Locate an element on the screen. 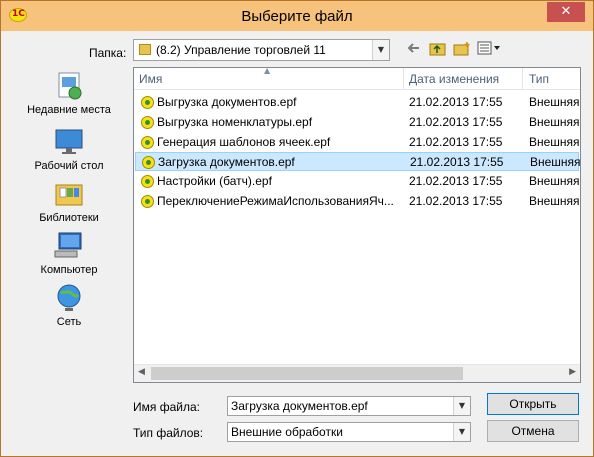  place-libraries: Библиотеки is located at coordinates (69, 201).